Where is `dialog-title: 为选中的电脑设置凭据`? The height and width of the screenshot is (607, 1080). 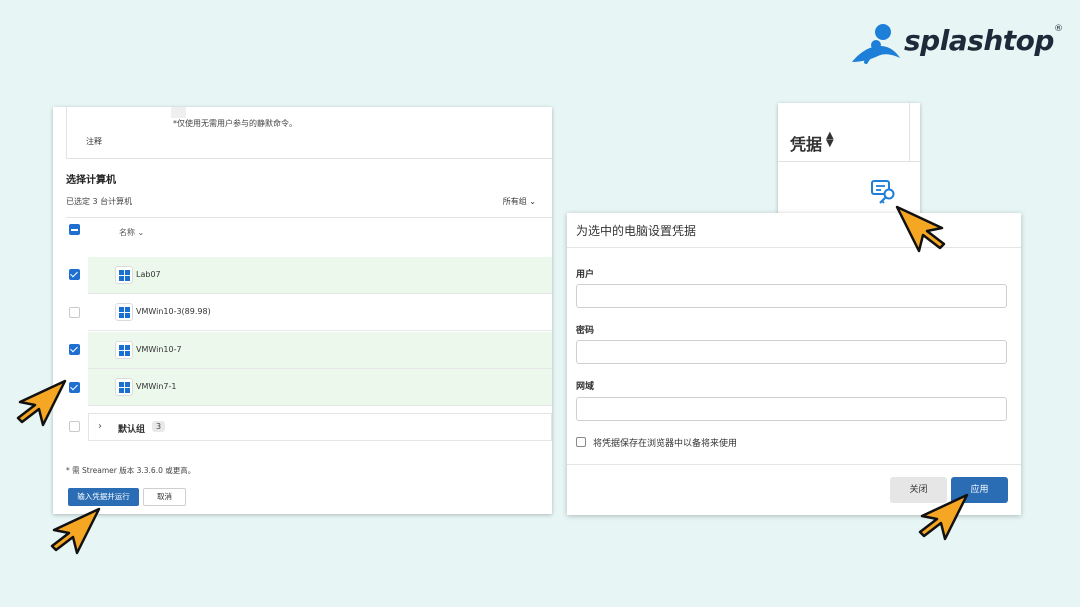 dialog-title: 为选中的电脑设置凭据 is located at coordinates (636, 231).